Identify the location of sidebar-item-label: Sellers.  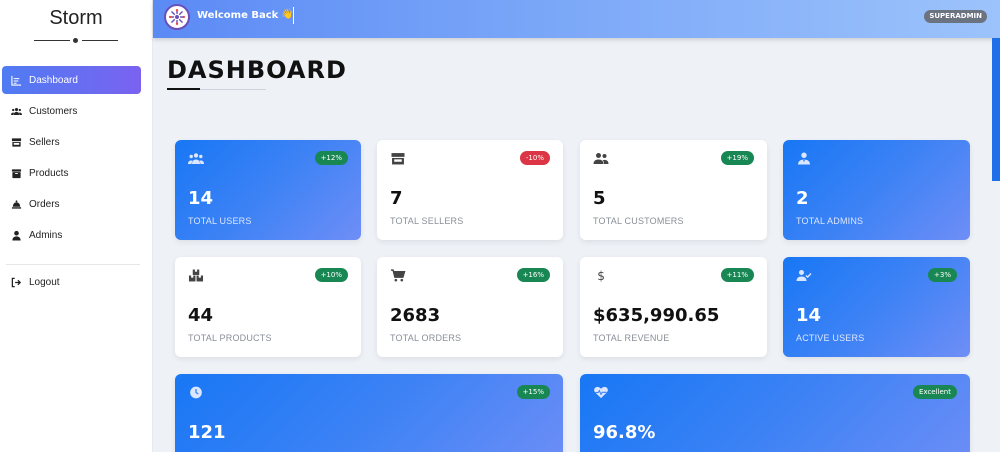
(44, 142).